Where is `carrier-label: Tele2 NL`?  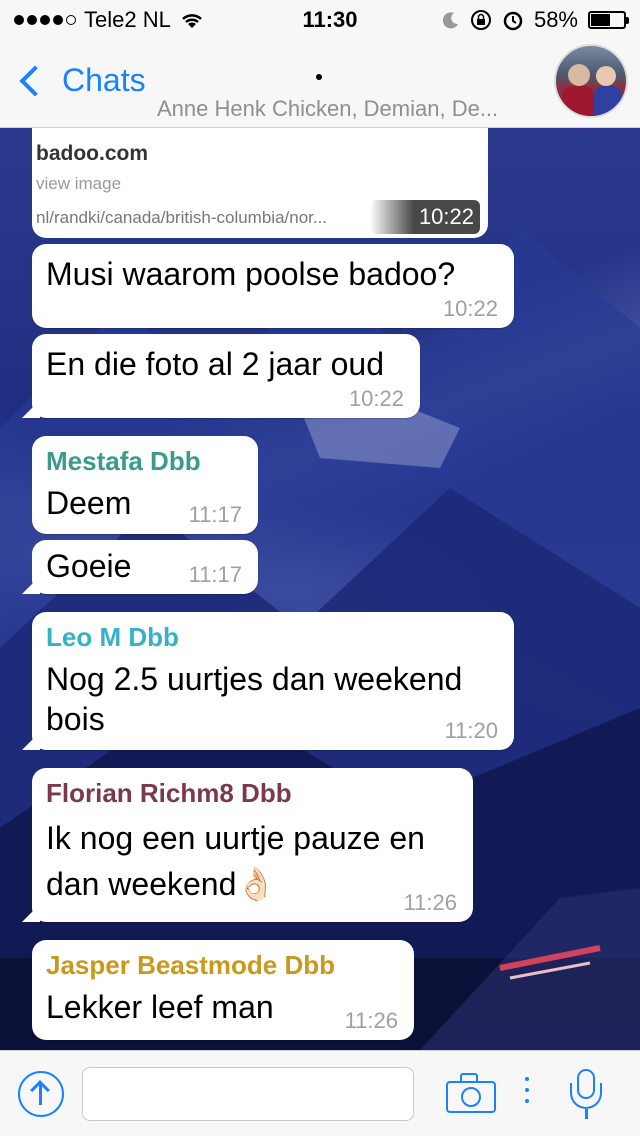 carrier-label: Tele2 NL is located at coordinates (127, 19).